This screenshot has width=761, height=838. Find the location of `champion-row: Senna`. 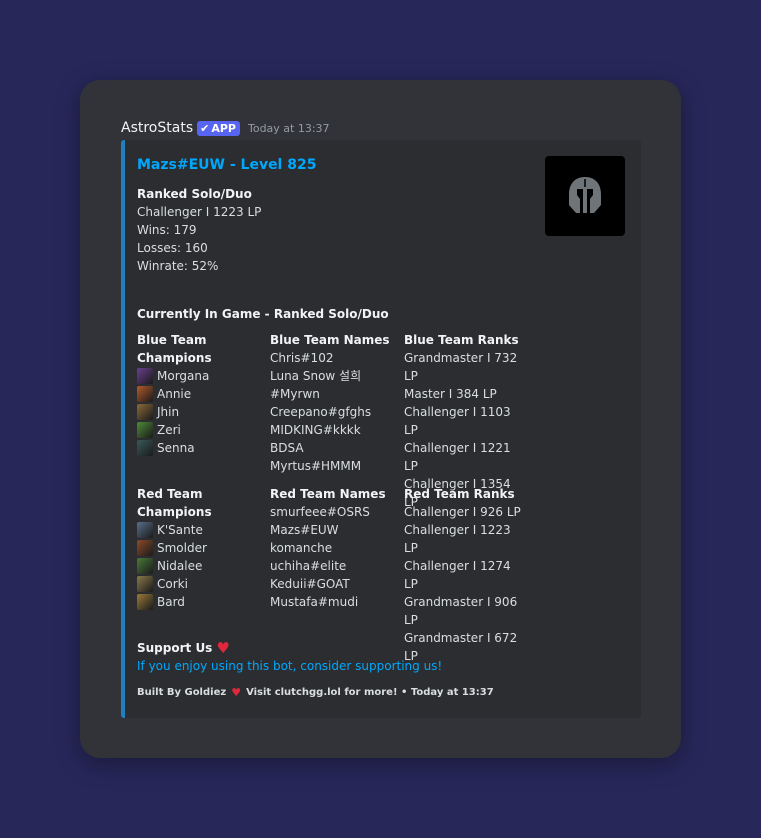

champion-row: Senna is located at coordinates (200, 448).